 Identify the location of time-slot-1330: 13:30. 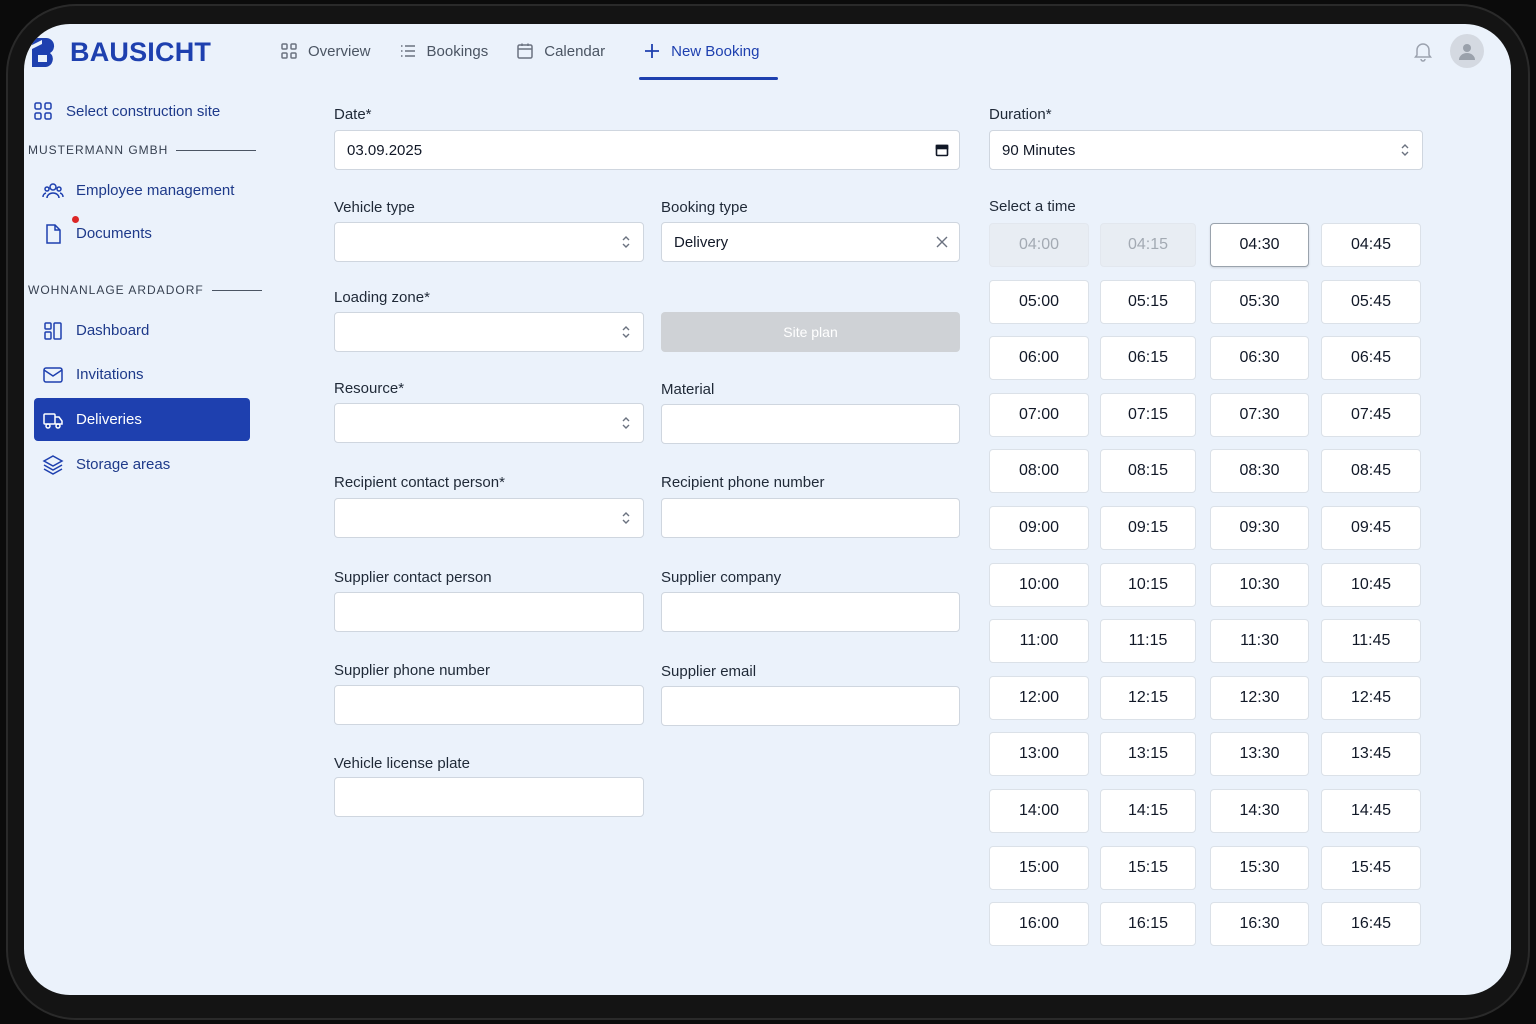
(1259, 754).